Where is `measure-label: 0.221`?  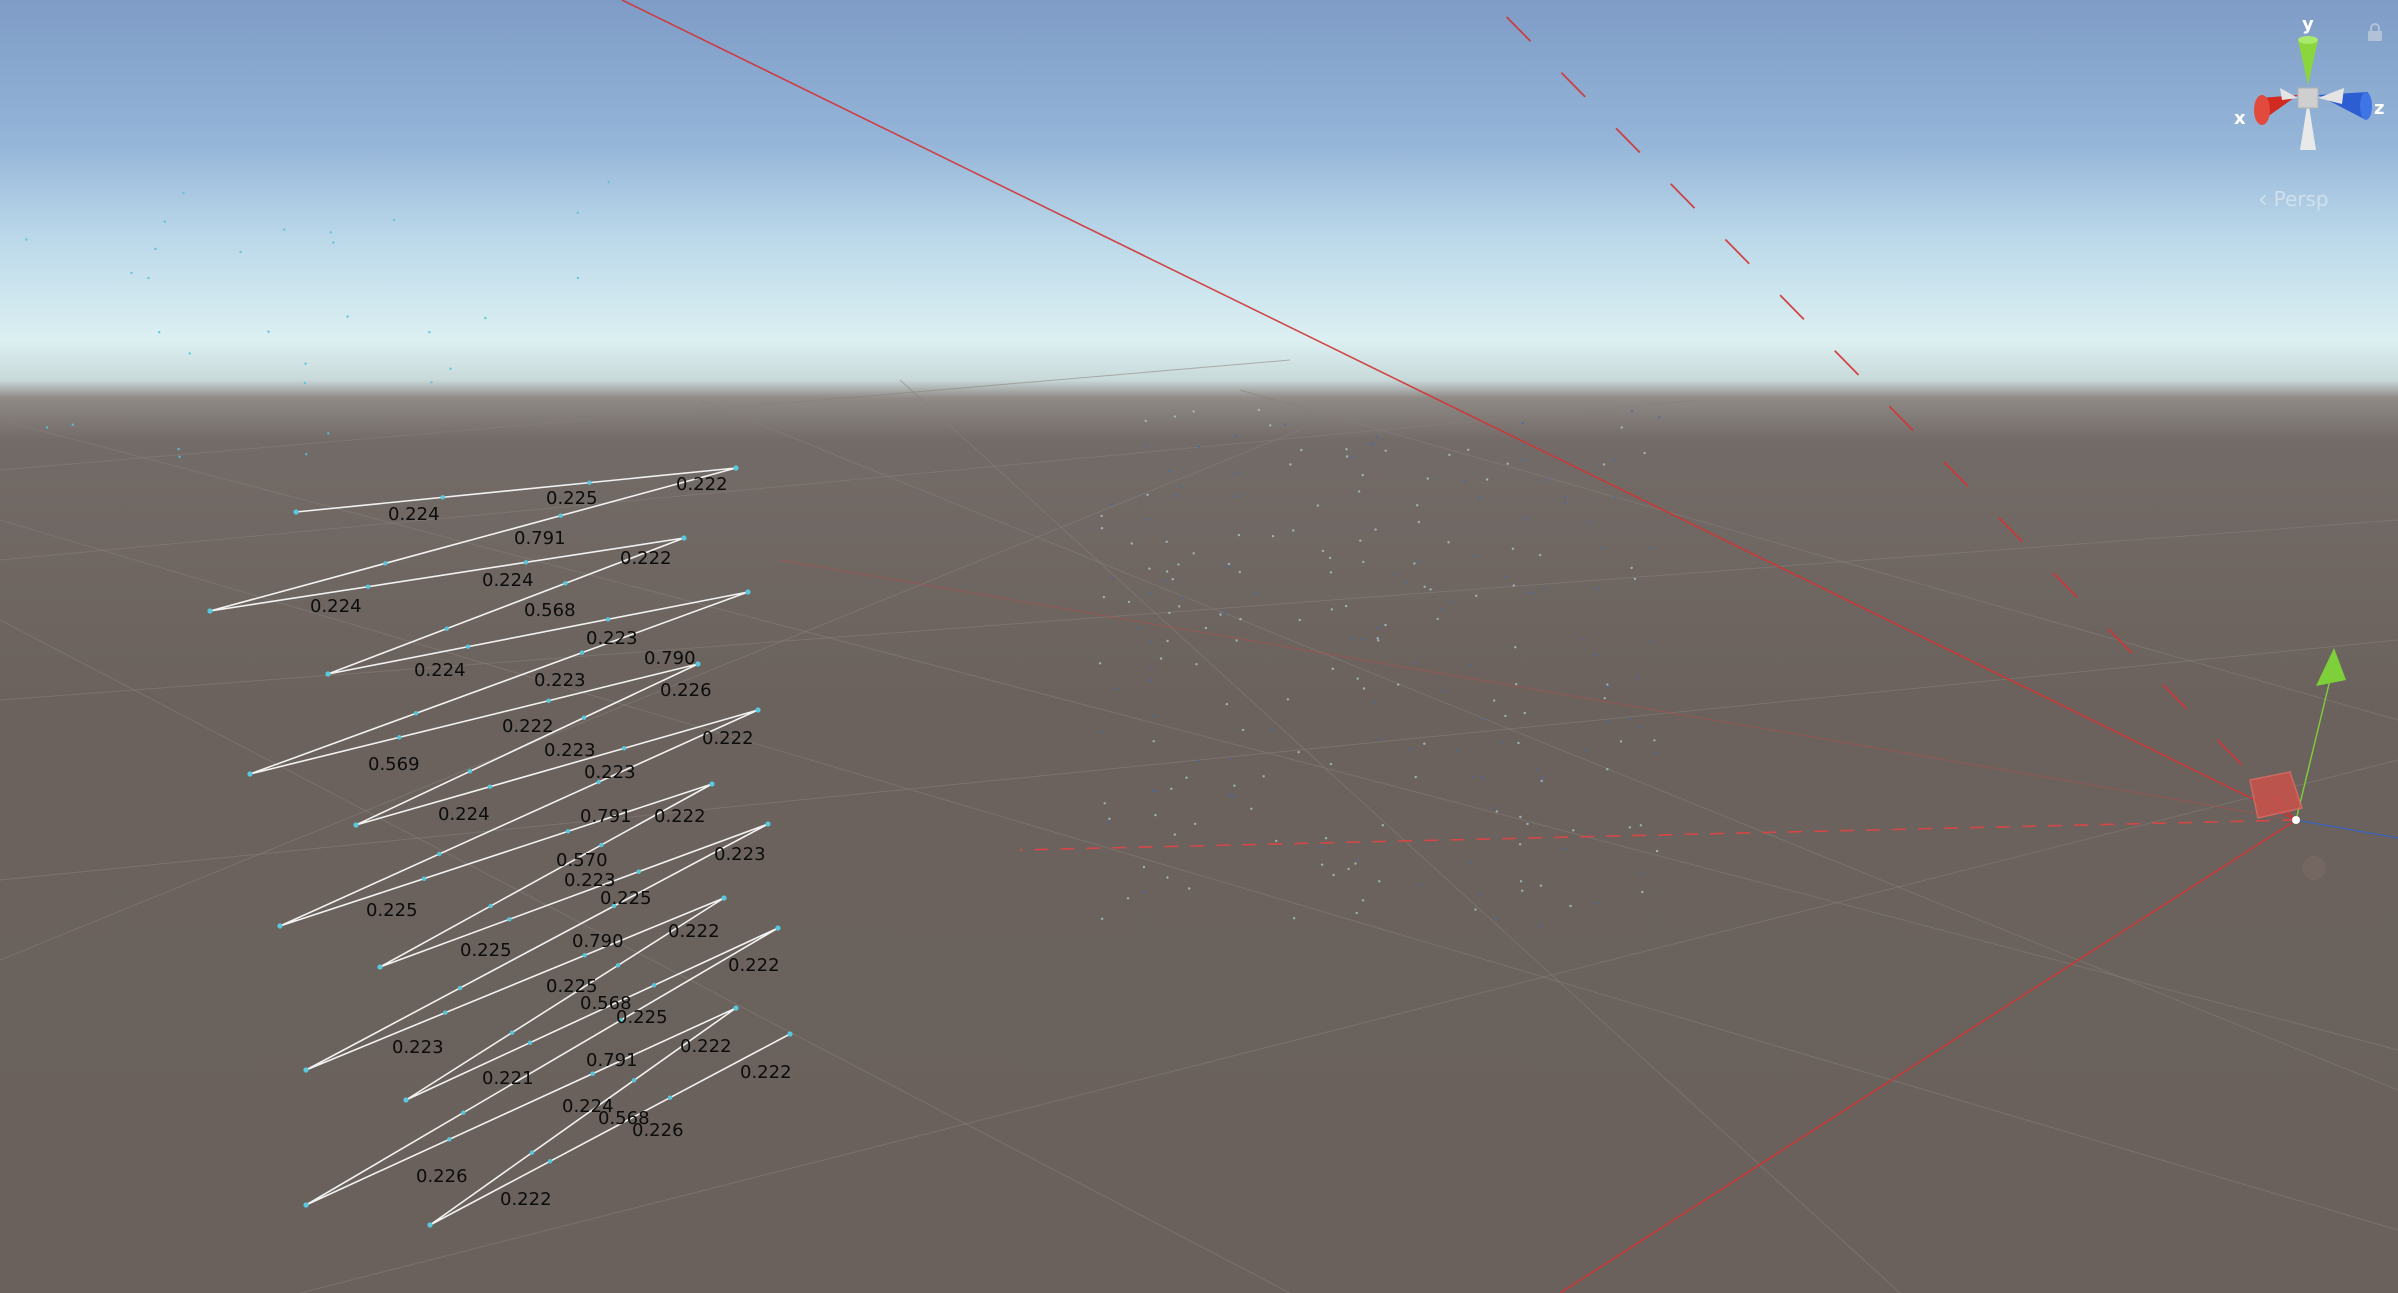
measure-label: 0.221 is located at coordinates (508, 1078).